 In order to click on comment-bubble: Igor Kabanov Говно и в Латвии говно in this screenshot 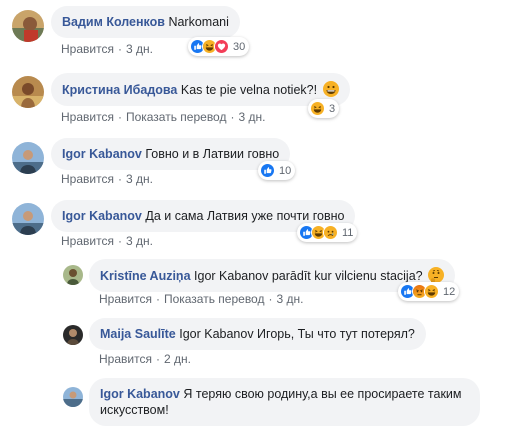, I will do `click(171, 154)`.